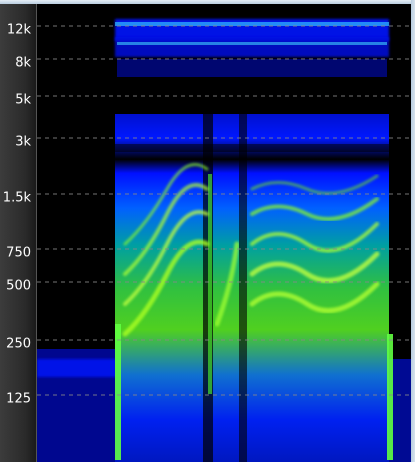 The height and width of the screenshot is (462, 415). What do you see at coordinates (23, 142) in the screenshot?
I see `axis-label-3k: 3k` at bounding box center [23, 142].